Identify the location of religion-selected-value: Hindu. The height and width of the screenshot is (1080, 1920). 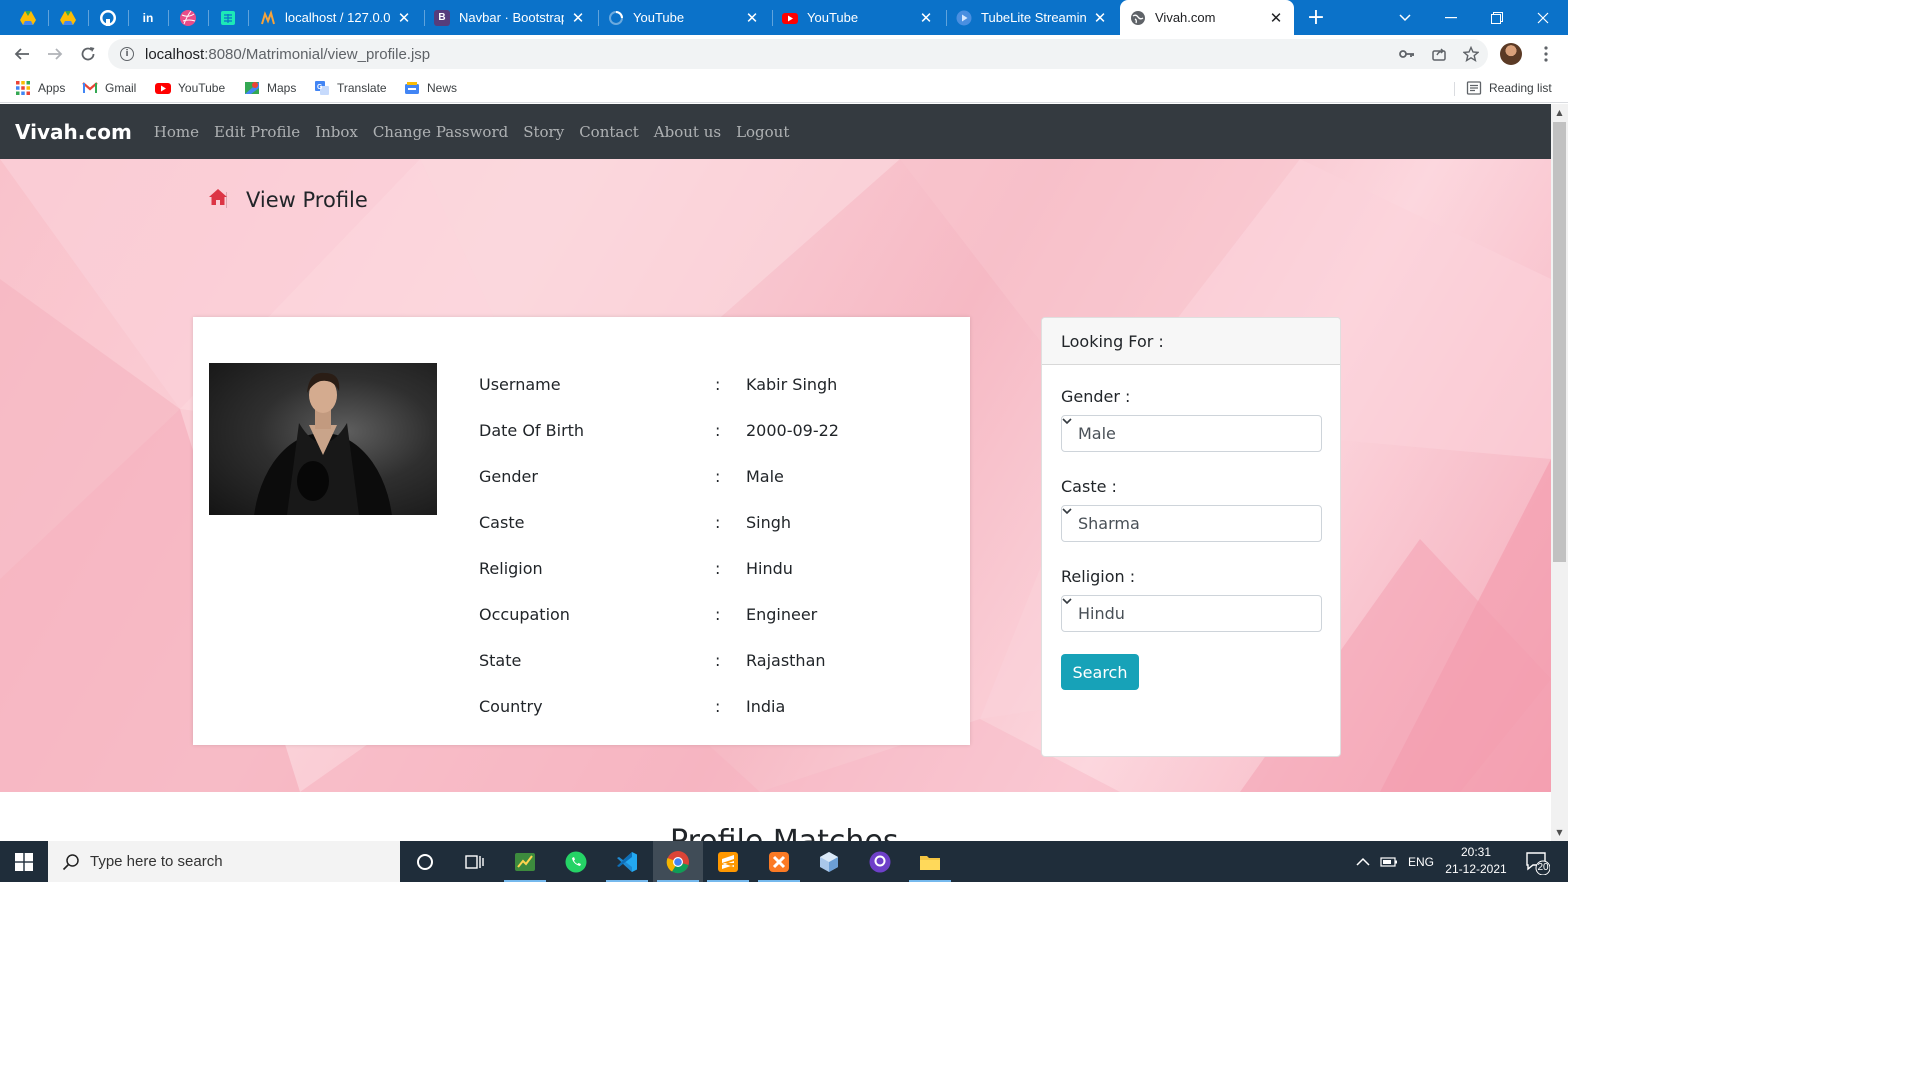
(1101, 613).